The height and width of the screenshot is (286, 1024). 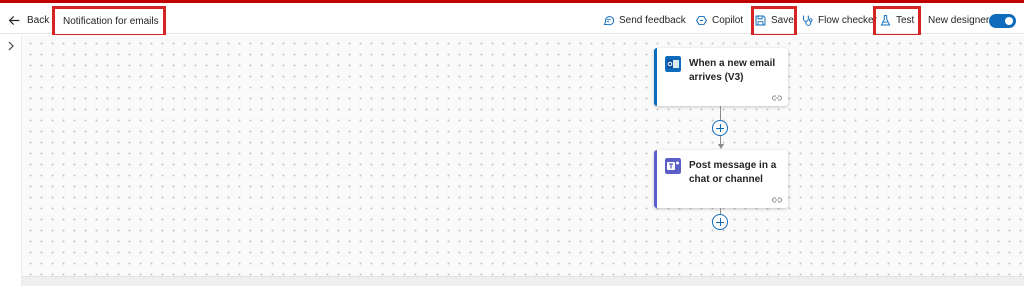 I want to click on action-card: Post message in a chat or channel, so click(x=721, y=179).